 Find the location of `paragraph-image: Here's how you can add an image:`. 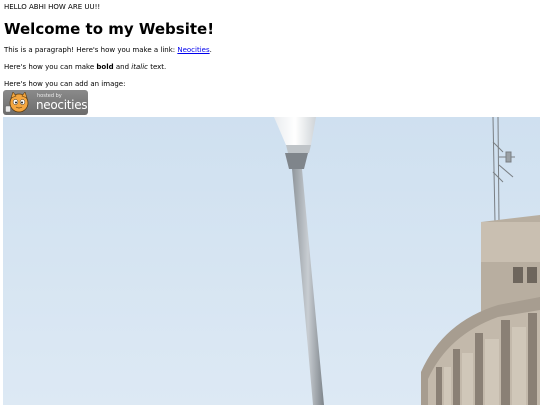

paragraph-image: Here's how you can add an image: is located at coordinates (65, 84).